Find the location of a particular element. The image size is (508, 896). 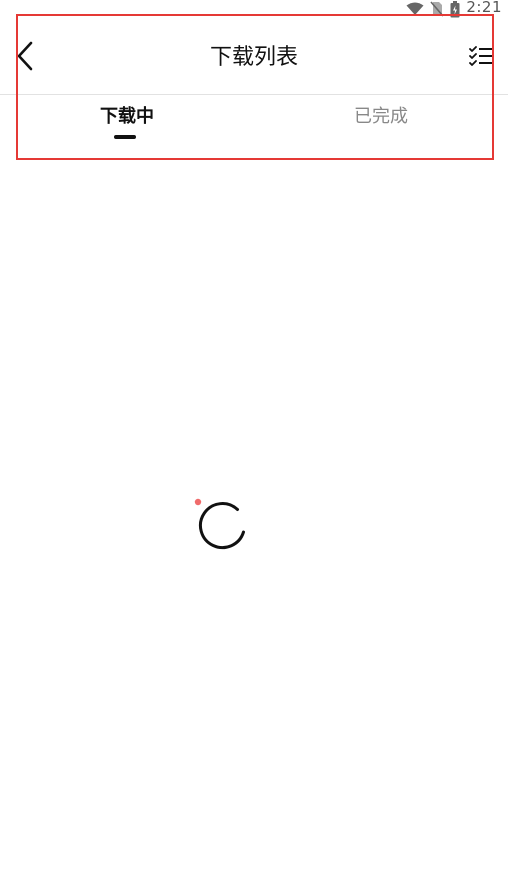

active-tab-indicator is located at coordinates (125, 137).